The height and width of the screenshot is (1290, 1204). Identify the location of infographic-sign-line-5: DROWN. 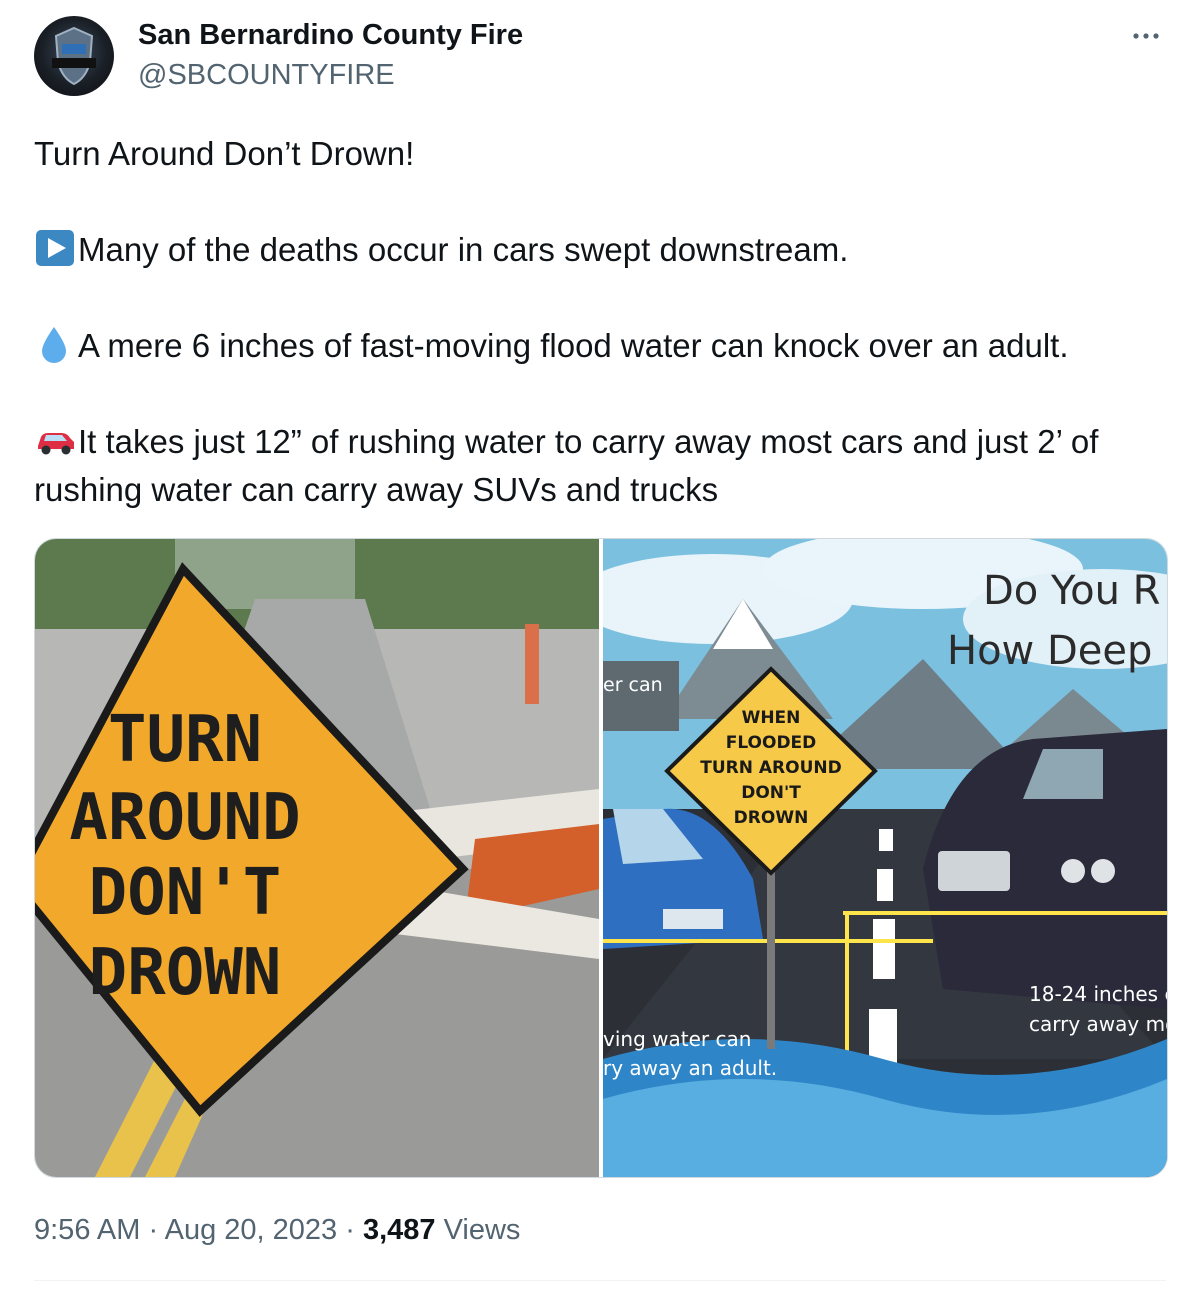
(771, 818).